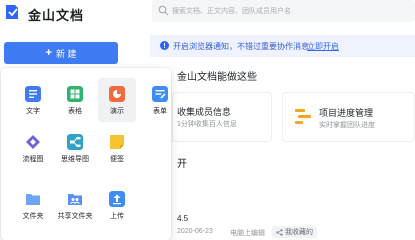 This screenshot has height=240, width=415. Describe the element at coordinates (117, 111) in the screenshot. I see `menu-item-label: 演示` at that location.